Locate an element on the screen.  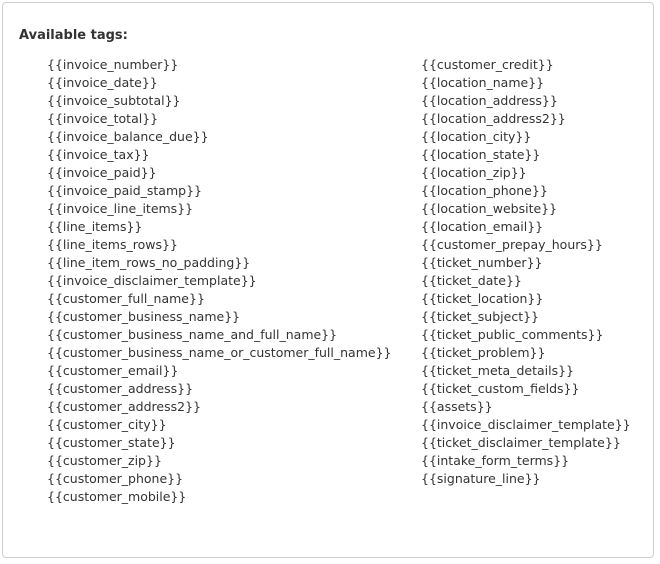
tag-item: {{location_phone}} is located at coordinates (484, 190).